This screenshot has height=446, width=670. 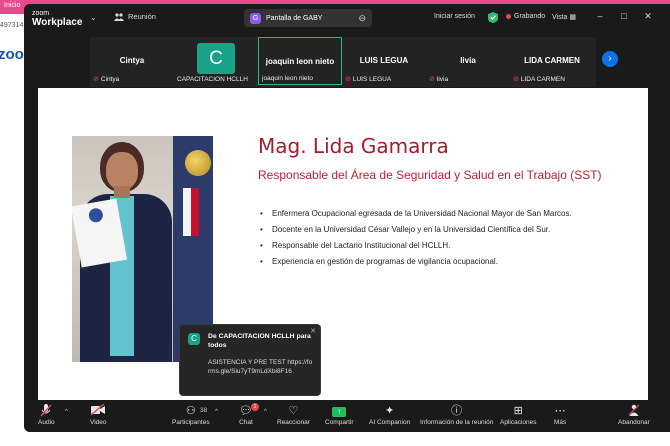 What do you see at coordinates (542, 79) in the screenshot?
I see `participant-name: LIDA CARMEN` at bounding box center [542, 79].